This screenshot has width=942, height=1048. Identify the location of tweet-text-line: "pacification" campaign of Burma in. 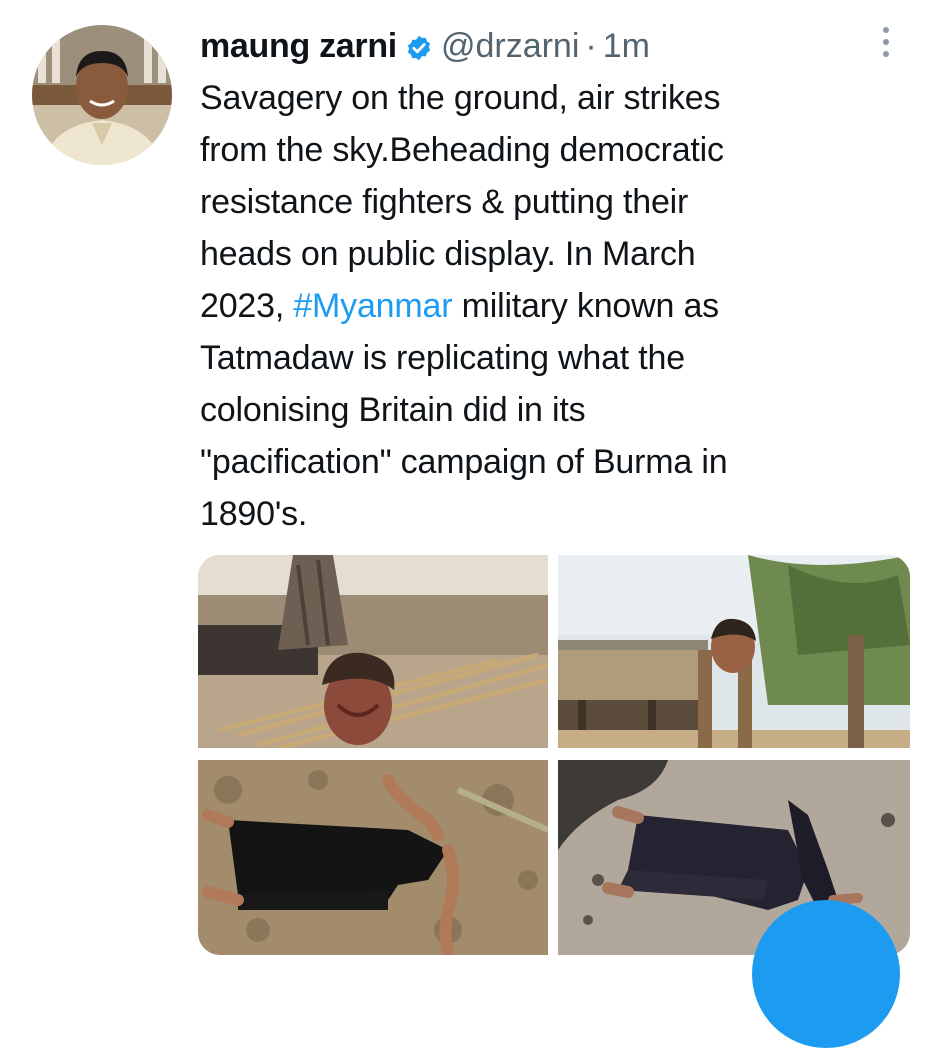
(464, 462).